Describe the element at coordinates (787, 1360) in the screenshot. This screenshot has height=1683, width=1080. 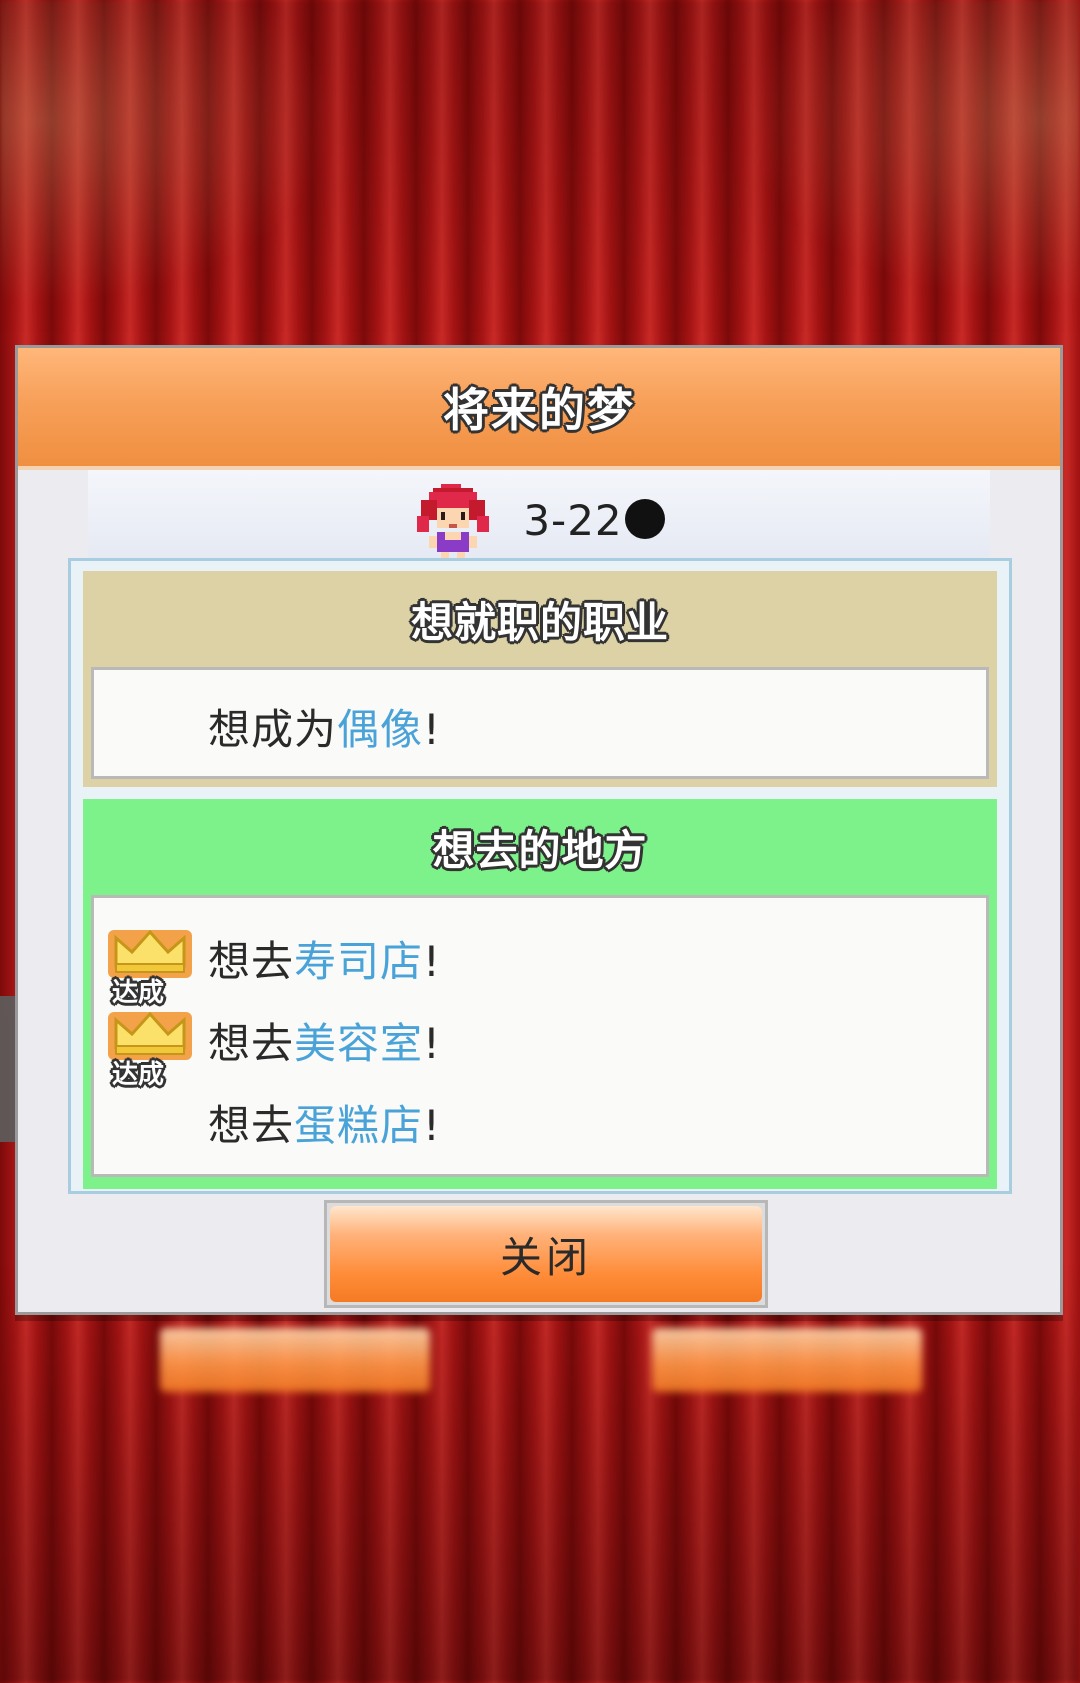
I see `background-button-right` at that location.